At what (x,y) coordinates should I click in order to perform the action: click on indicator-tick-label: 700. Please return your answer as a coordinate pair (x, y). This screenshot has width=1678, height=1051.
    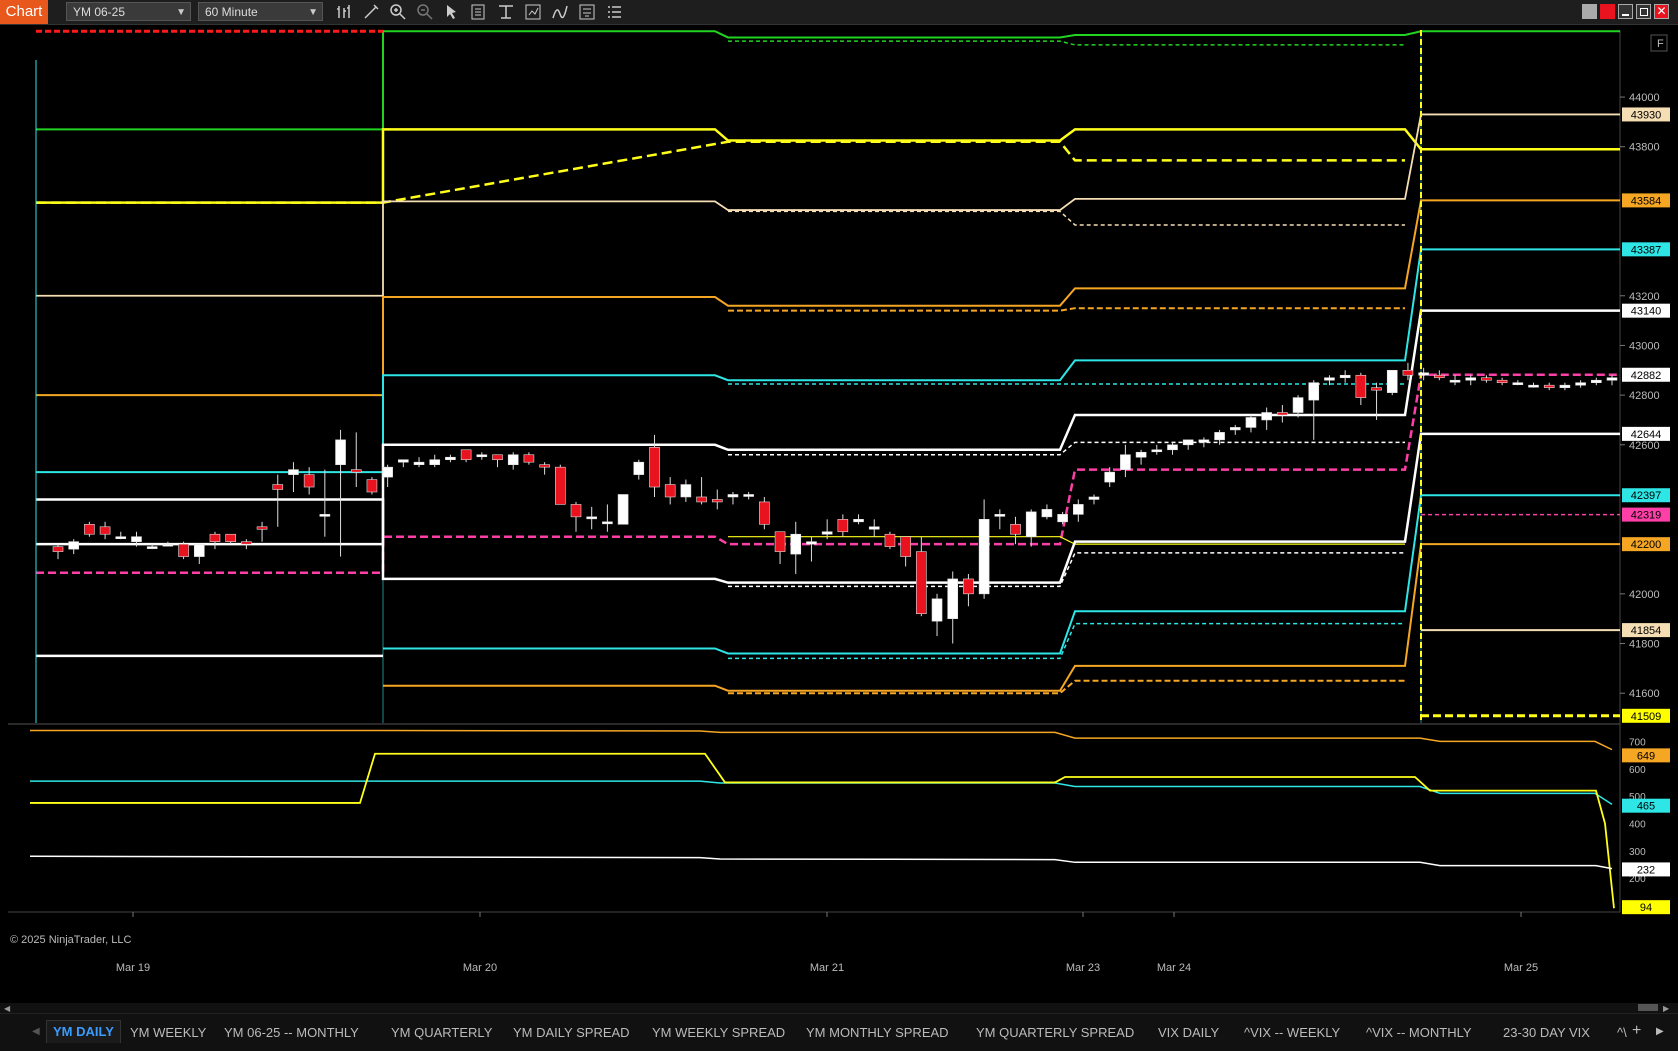
    Looking at the image, I should click on (1637, 742).